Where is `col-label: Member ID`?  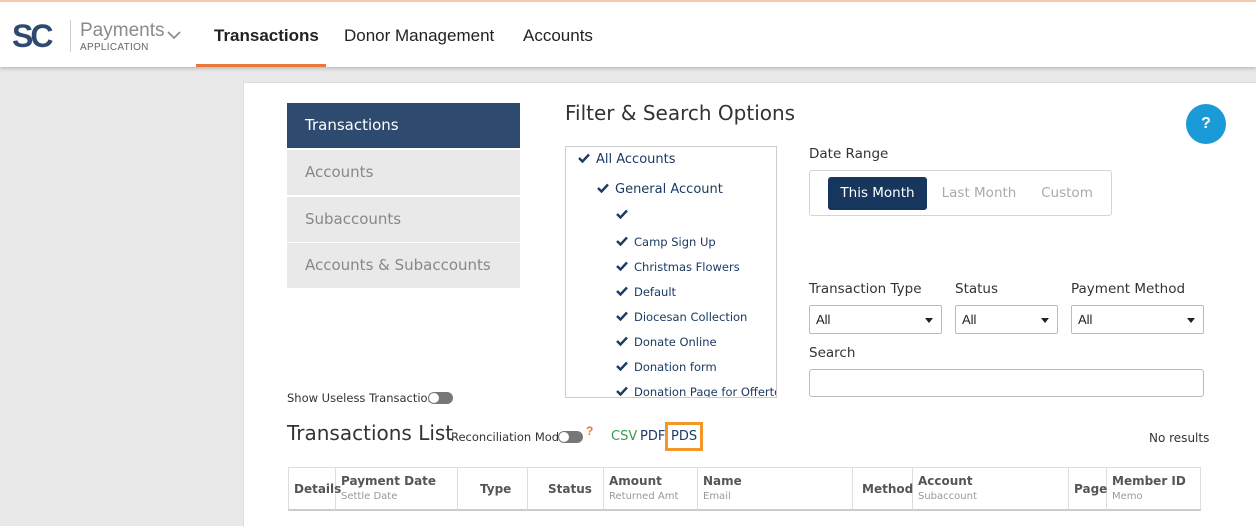 col-label: Member ID is located at coordinates (1149, 481).